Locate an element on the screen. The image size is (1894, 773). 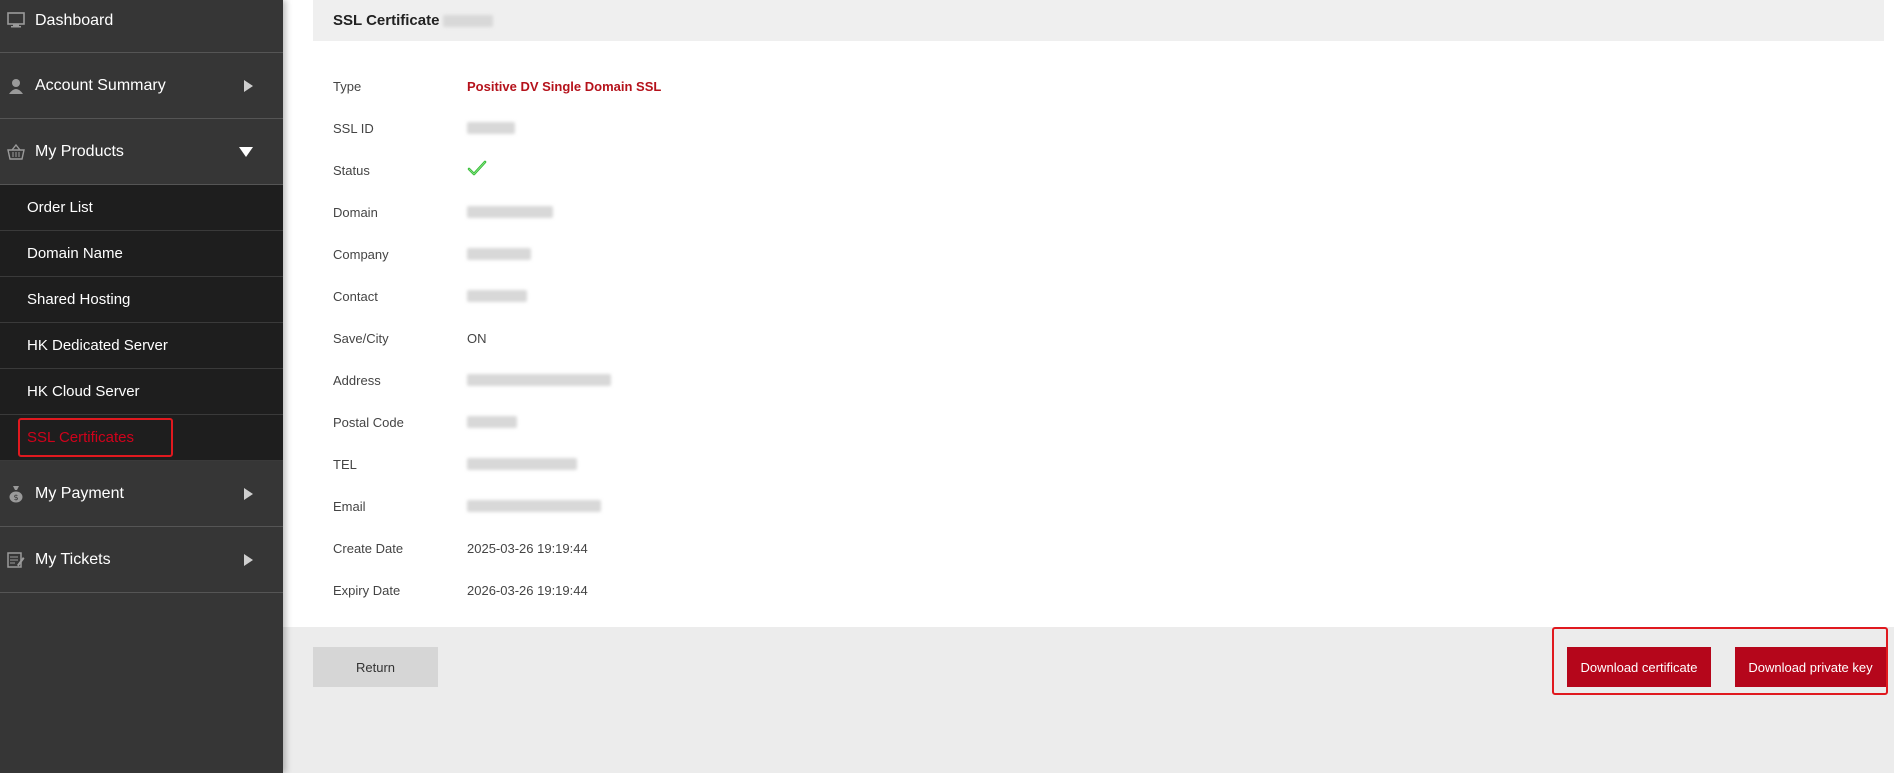
detail-row-tel: TEL is located at coordinates (497, 464).